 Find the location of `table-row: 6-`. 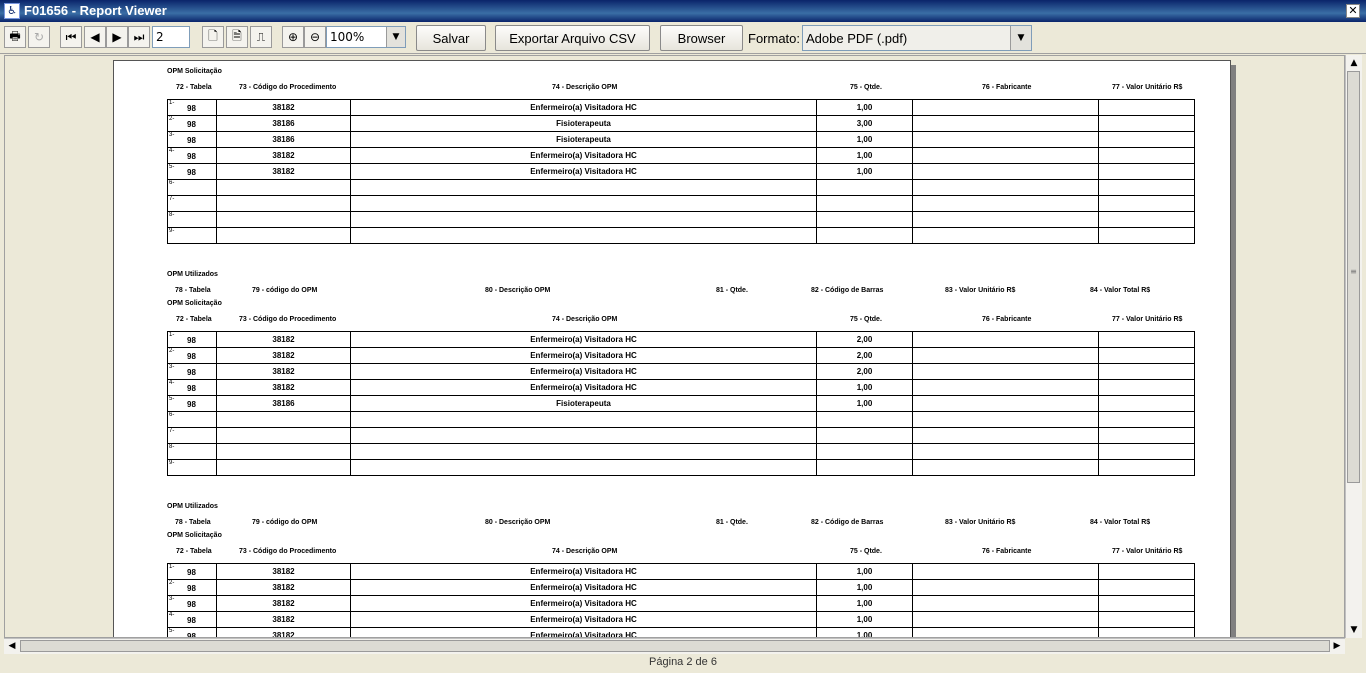

table-row: 6- is located at coordinates (681, 187).